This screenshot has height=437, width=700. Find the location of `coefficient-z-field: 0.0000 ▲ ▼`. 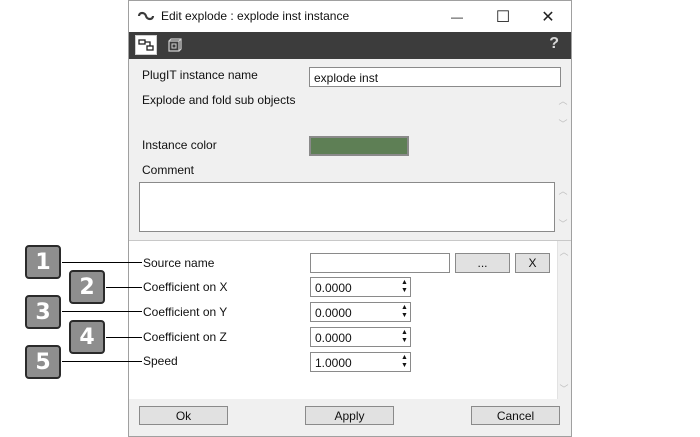

coefficient-z-field: 0.0000 ▲ ▼ is located at coordinates (360, 337).